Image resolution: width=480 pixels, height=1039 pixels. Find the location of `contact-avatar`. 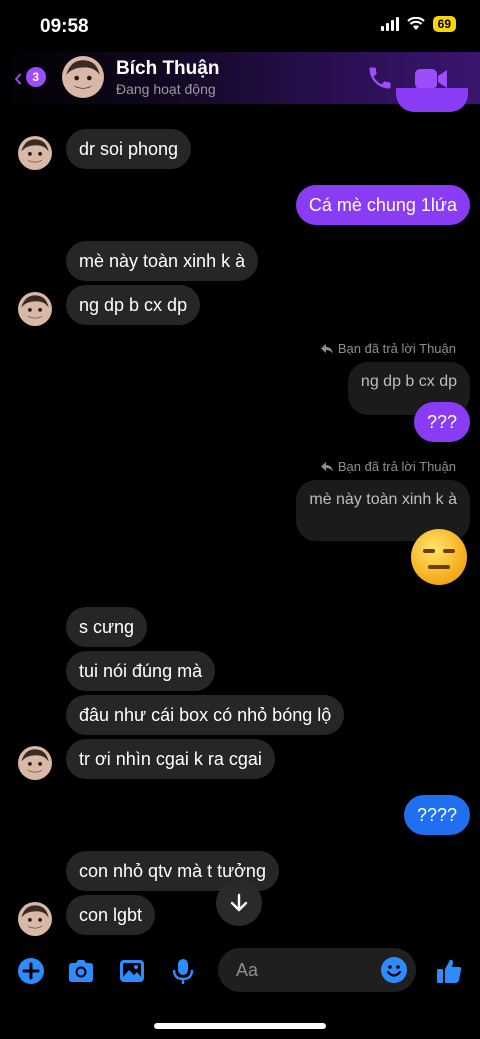

contact-avatar is located at coordinates (83, 77).